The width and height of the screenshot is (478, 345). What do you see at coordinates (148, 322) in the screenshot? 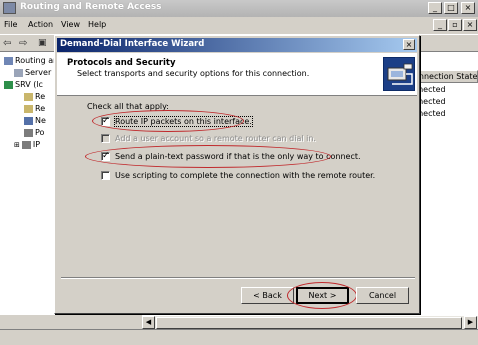
I see `scroll-left-icon: ◀` at bounding box center [148, 322].